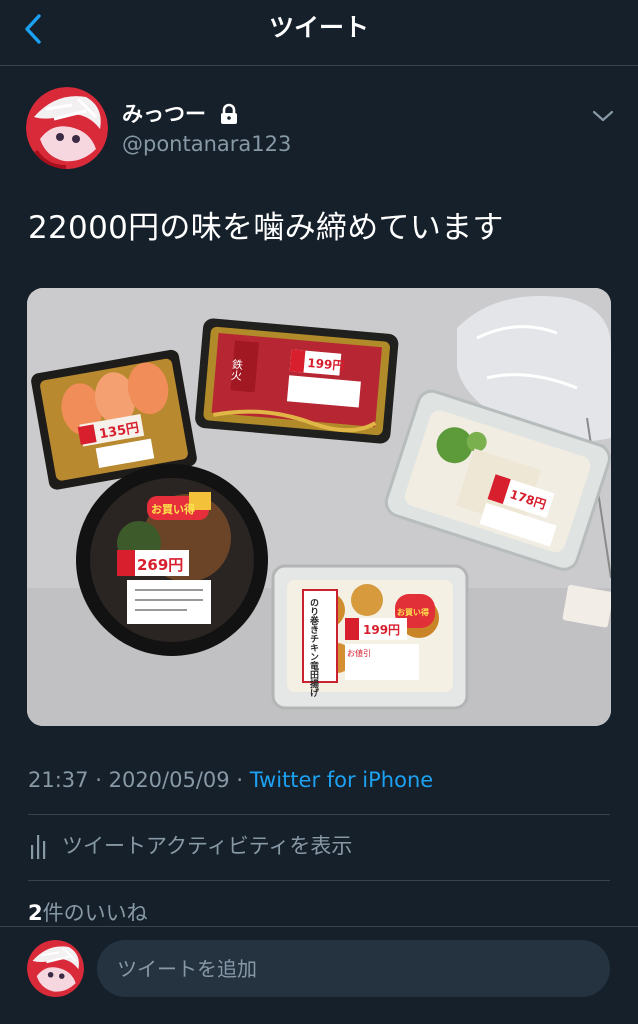 The width and height of the screenshot is (638, 1024). Describe the element at coordinates (207, 846) in the screenshot. I see `tweet-activity-label: ツイートアクティビティを表示` at that location.